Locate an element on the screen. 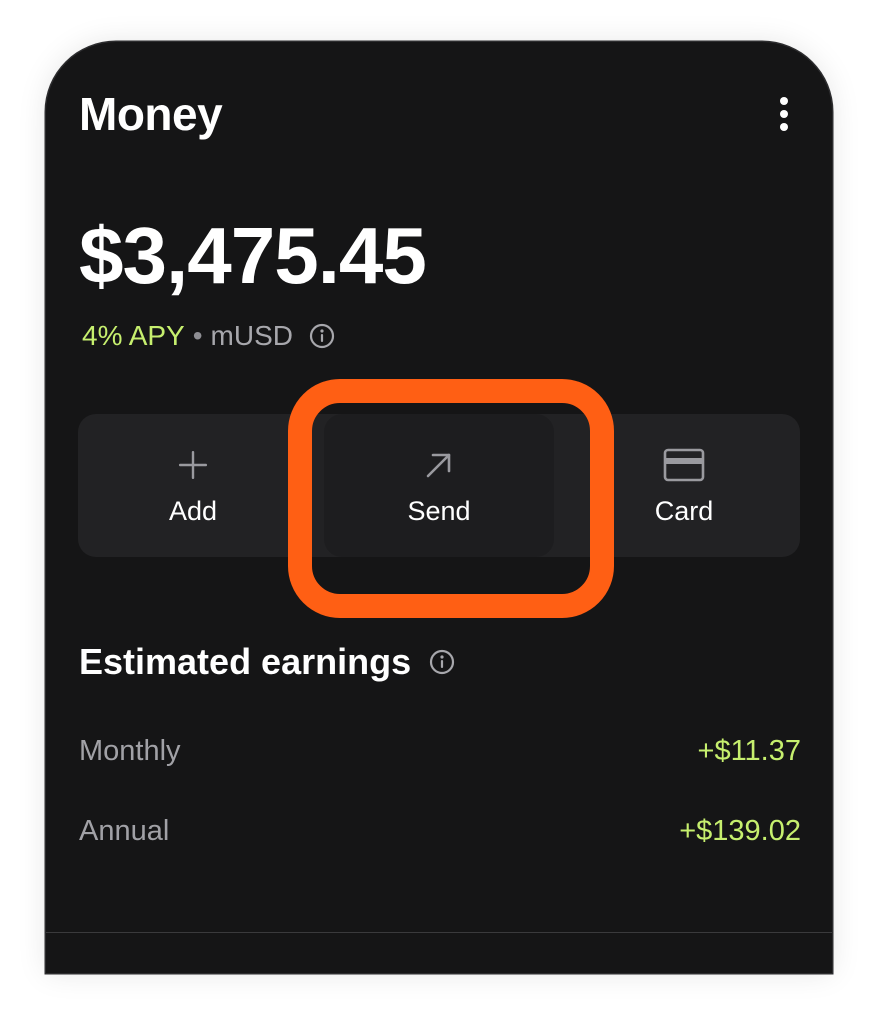 The image size is (874, 1018). send-button: Send is located at coordinates (439, 485).